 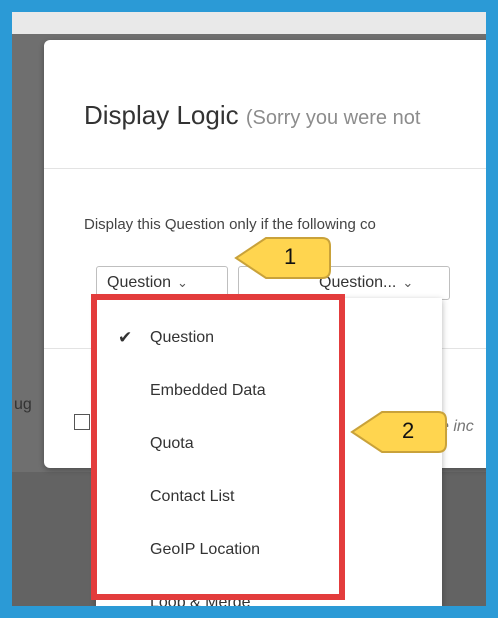 What do you see at coordinates (23, 404) in the screenshot?
I see `background-label: ug` at bounding box center [23, 404].